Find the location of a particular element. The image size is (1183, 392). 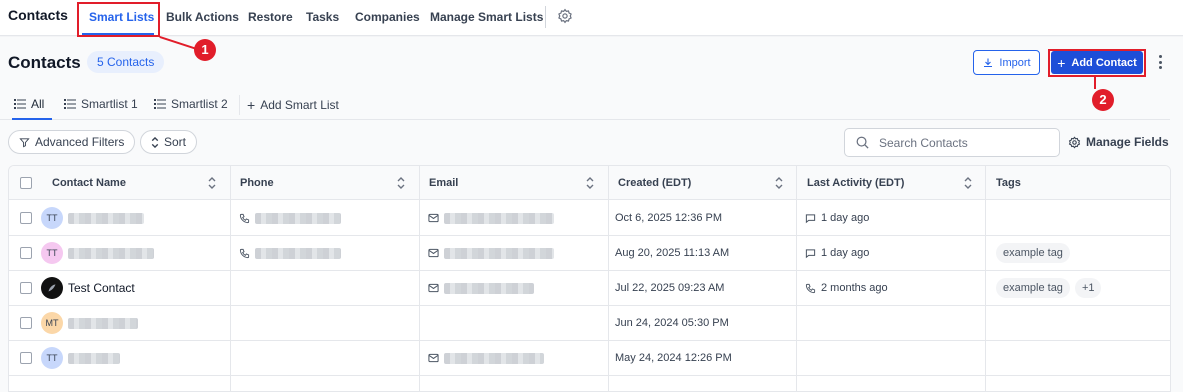

column-last-activity: Last Activity (EDT) is located at coordinates (855, 183).